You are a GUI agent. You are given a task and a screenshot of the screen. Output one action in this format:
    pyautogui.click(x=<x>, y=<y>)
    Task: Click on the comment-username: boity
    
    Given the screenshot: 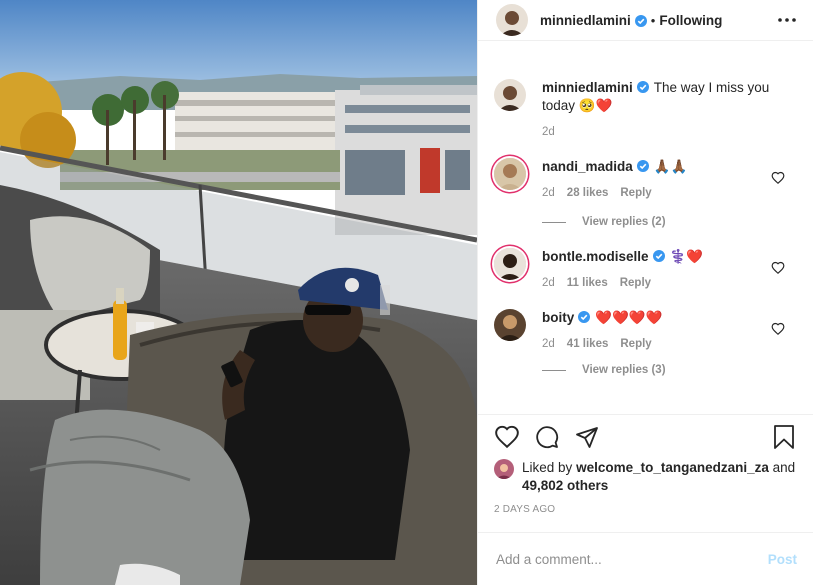 What is the action you would take?
    pyautogui.click(x=558, y=317)
    